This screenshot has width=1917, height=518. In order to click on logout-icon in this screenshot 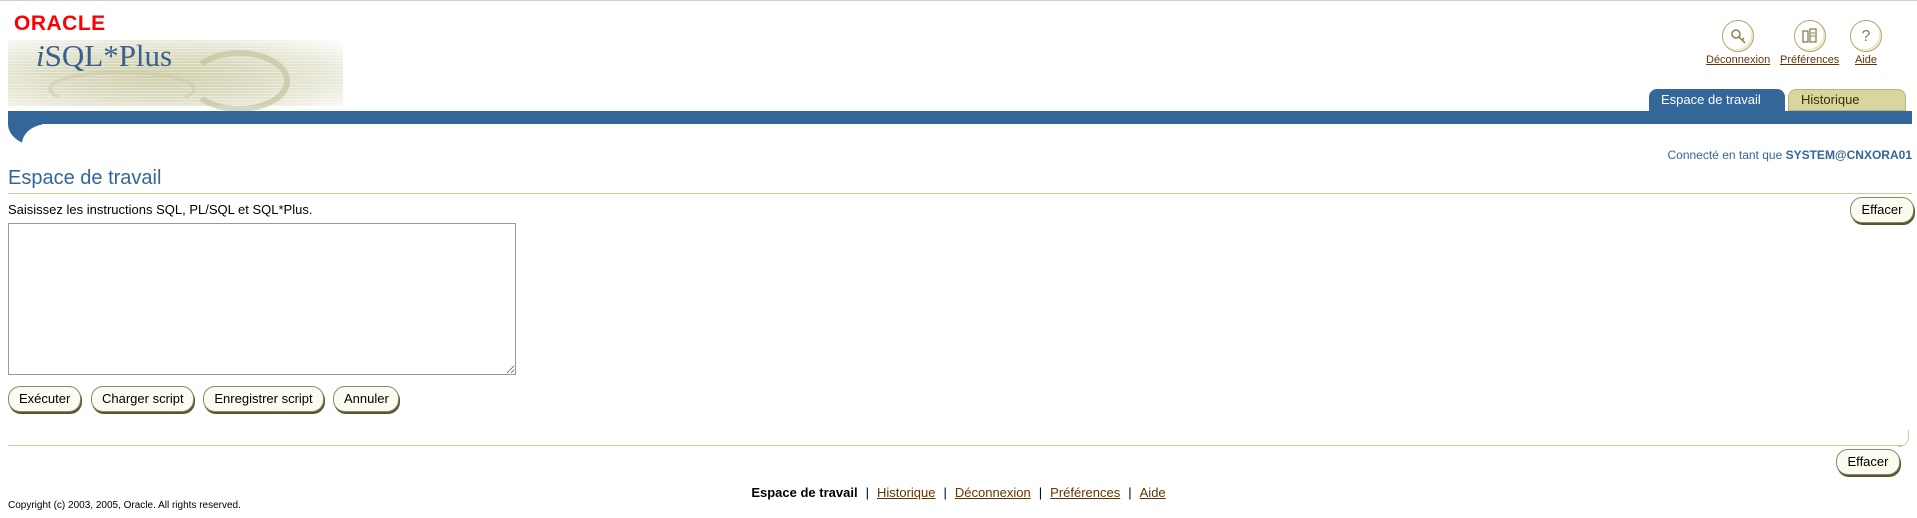, I will do `click(1738, 36)`.